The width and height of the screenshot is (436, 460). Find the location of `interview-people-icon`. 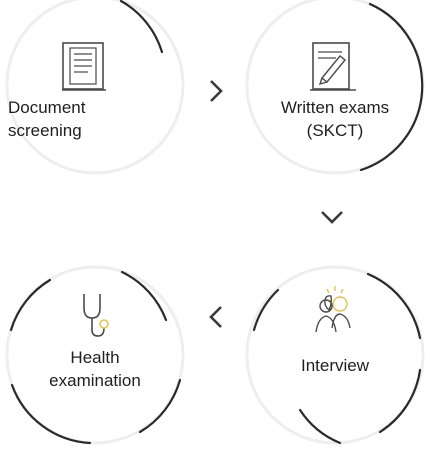

interview-people-icon is located at coordinates (333, 309).